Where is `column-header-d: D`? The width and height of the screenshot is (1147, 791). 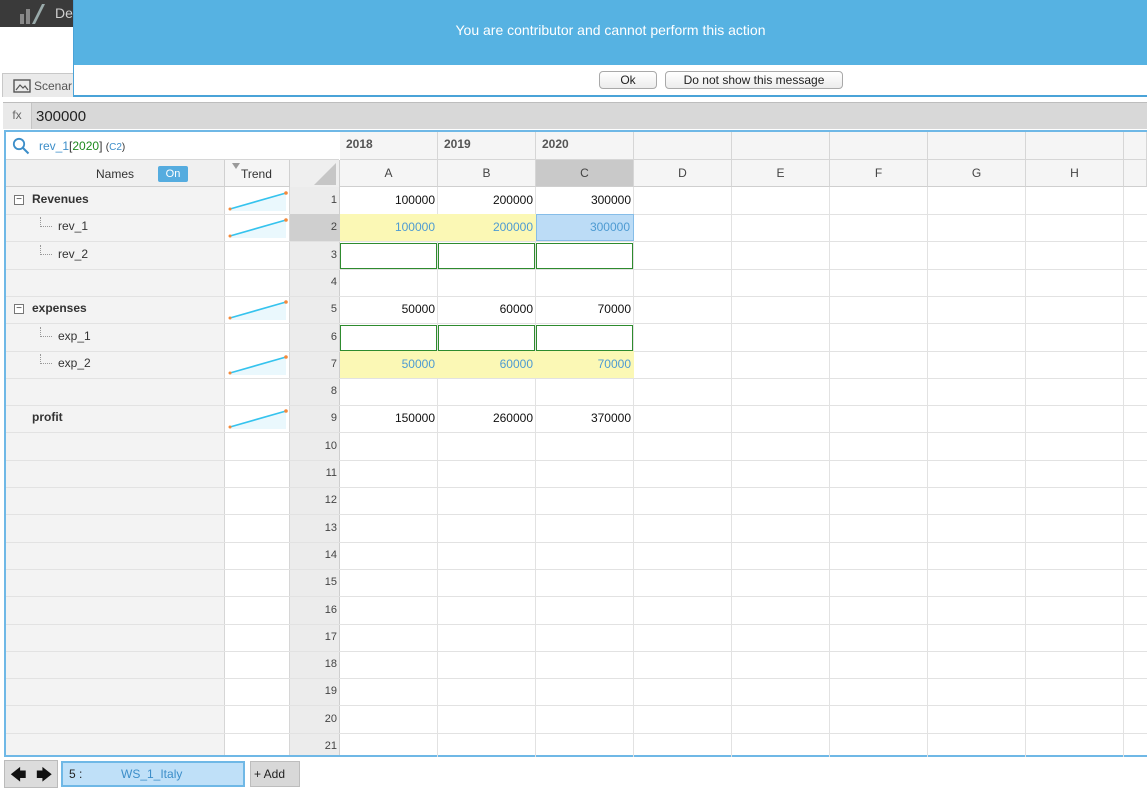
column-header-d: D is located at coordinates (683, 173).